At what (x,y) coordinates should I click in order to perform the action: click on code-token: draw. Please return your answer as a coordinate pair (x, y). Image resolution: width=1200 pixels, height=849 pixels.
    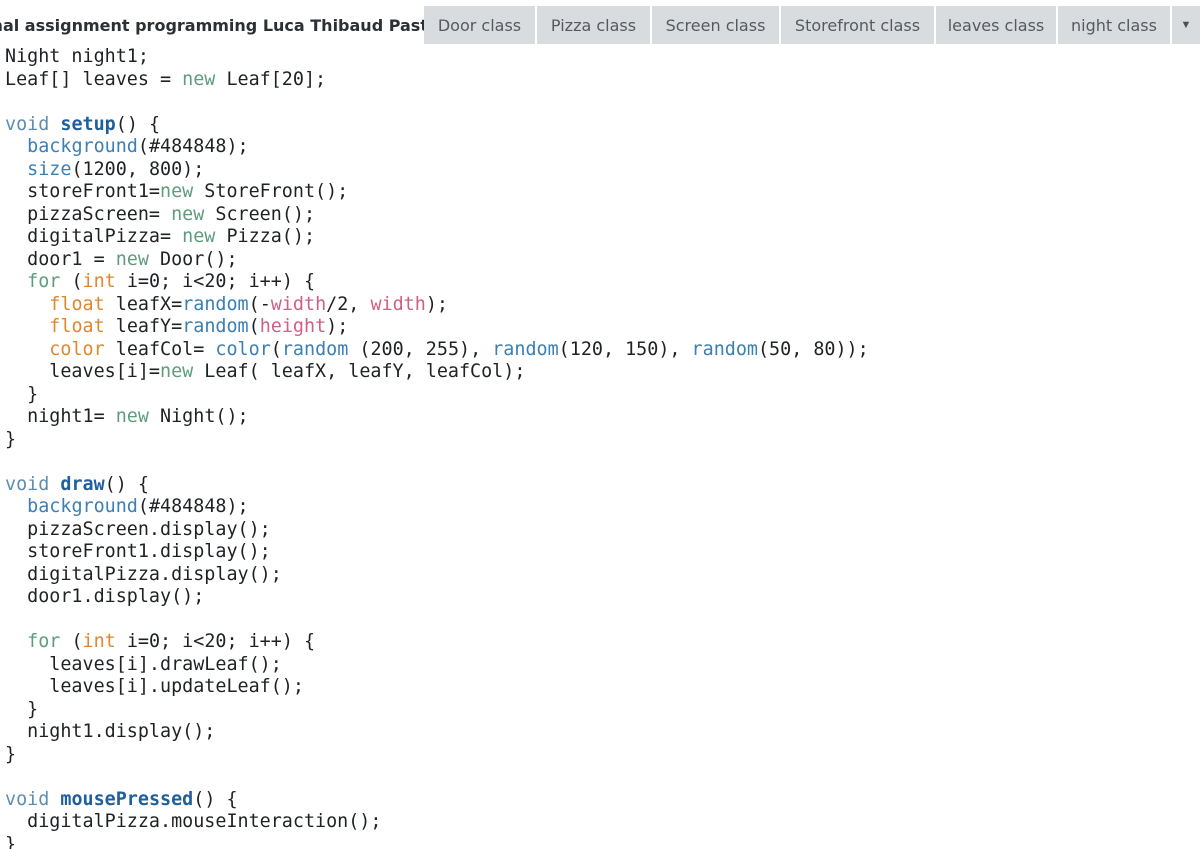
    Looking at the image, I should click on (82, 484).